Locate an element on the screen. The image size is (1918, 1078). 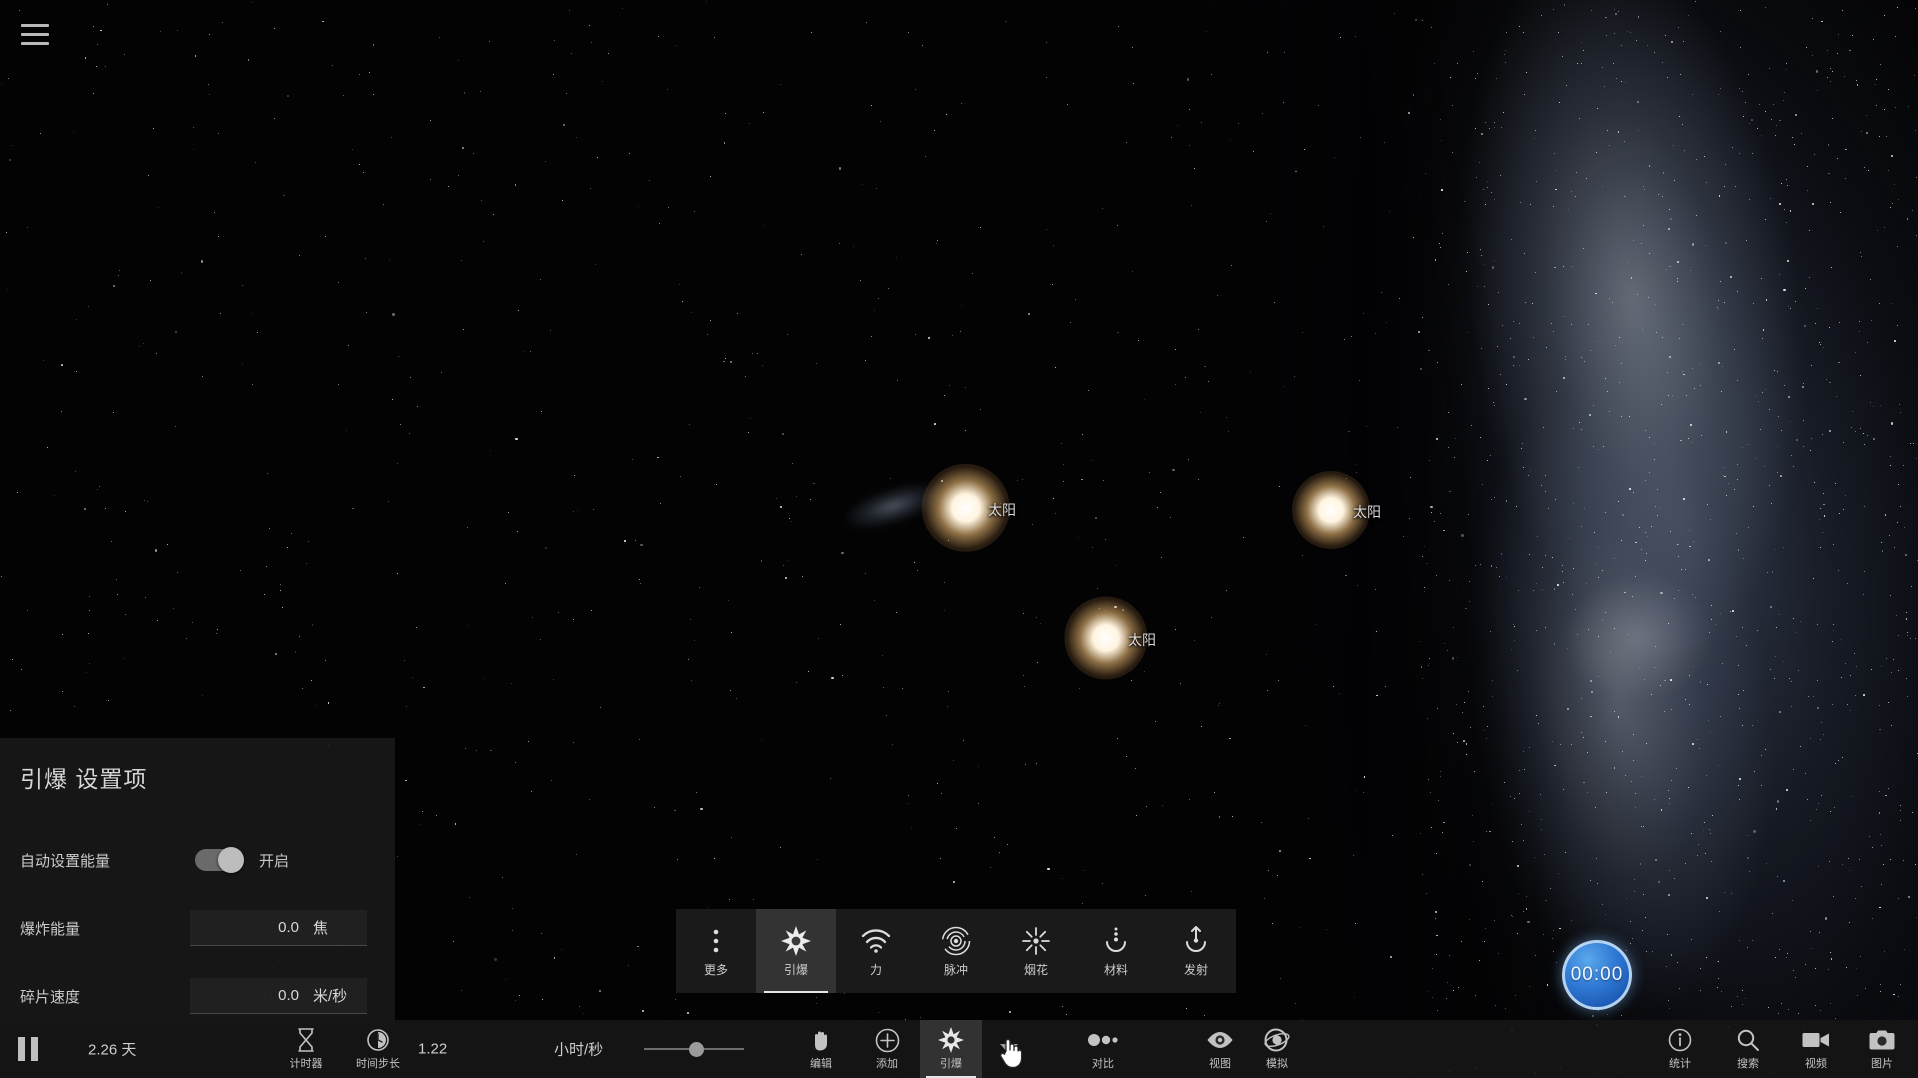
detonate-tool-label: 引爆 is located at coordinates (951, 1064).